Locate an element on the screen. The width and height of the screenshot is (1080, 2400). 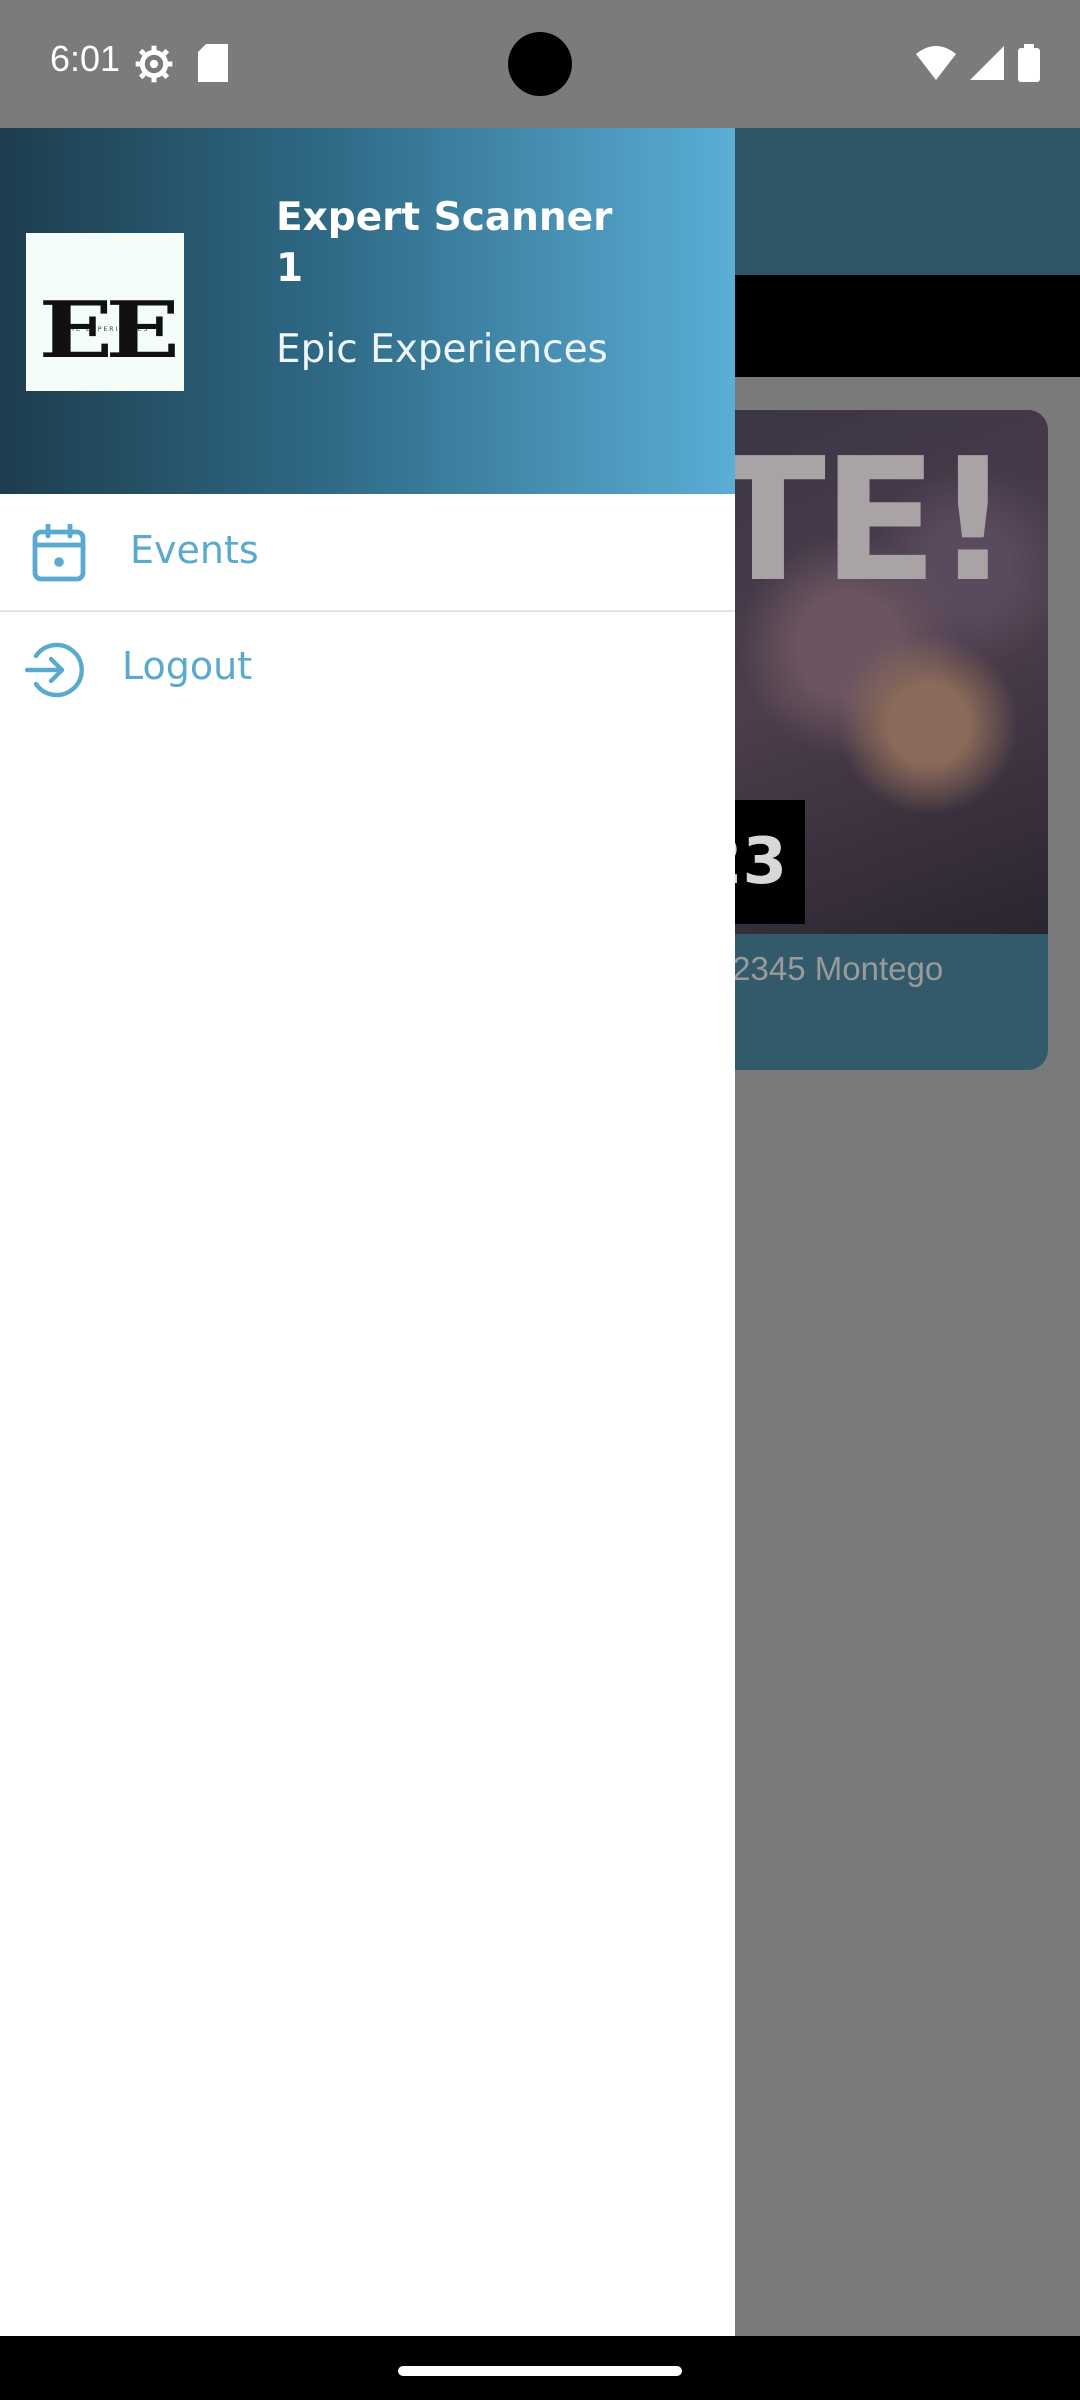
gear-icon is located at coordinates (154, 66).